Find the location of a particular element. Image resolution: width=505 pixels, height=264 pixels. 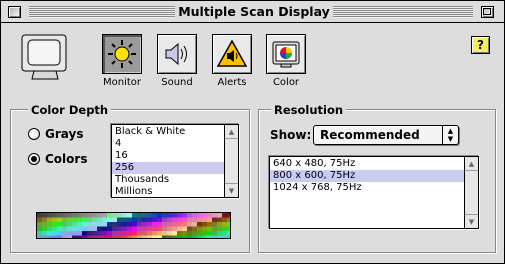

color-wheel-icon is located at coordinates (286, 54).